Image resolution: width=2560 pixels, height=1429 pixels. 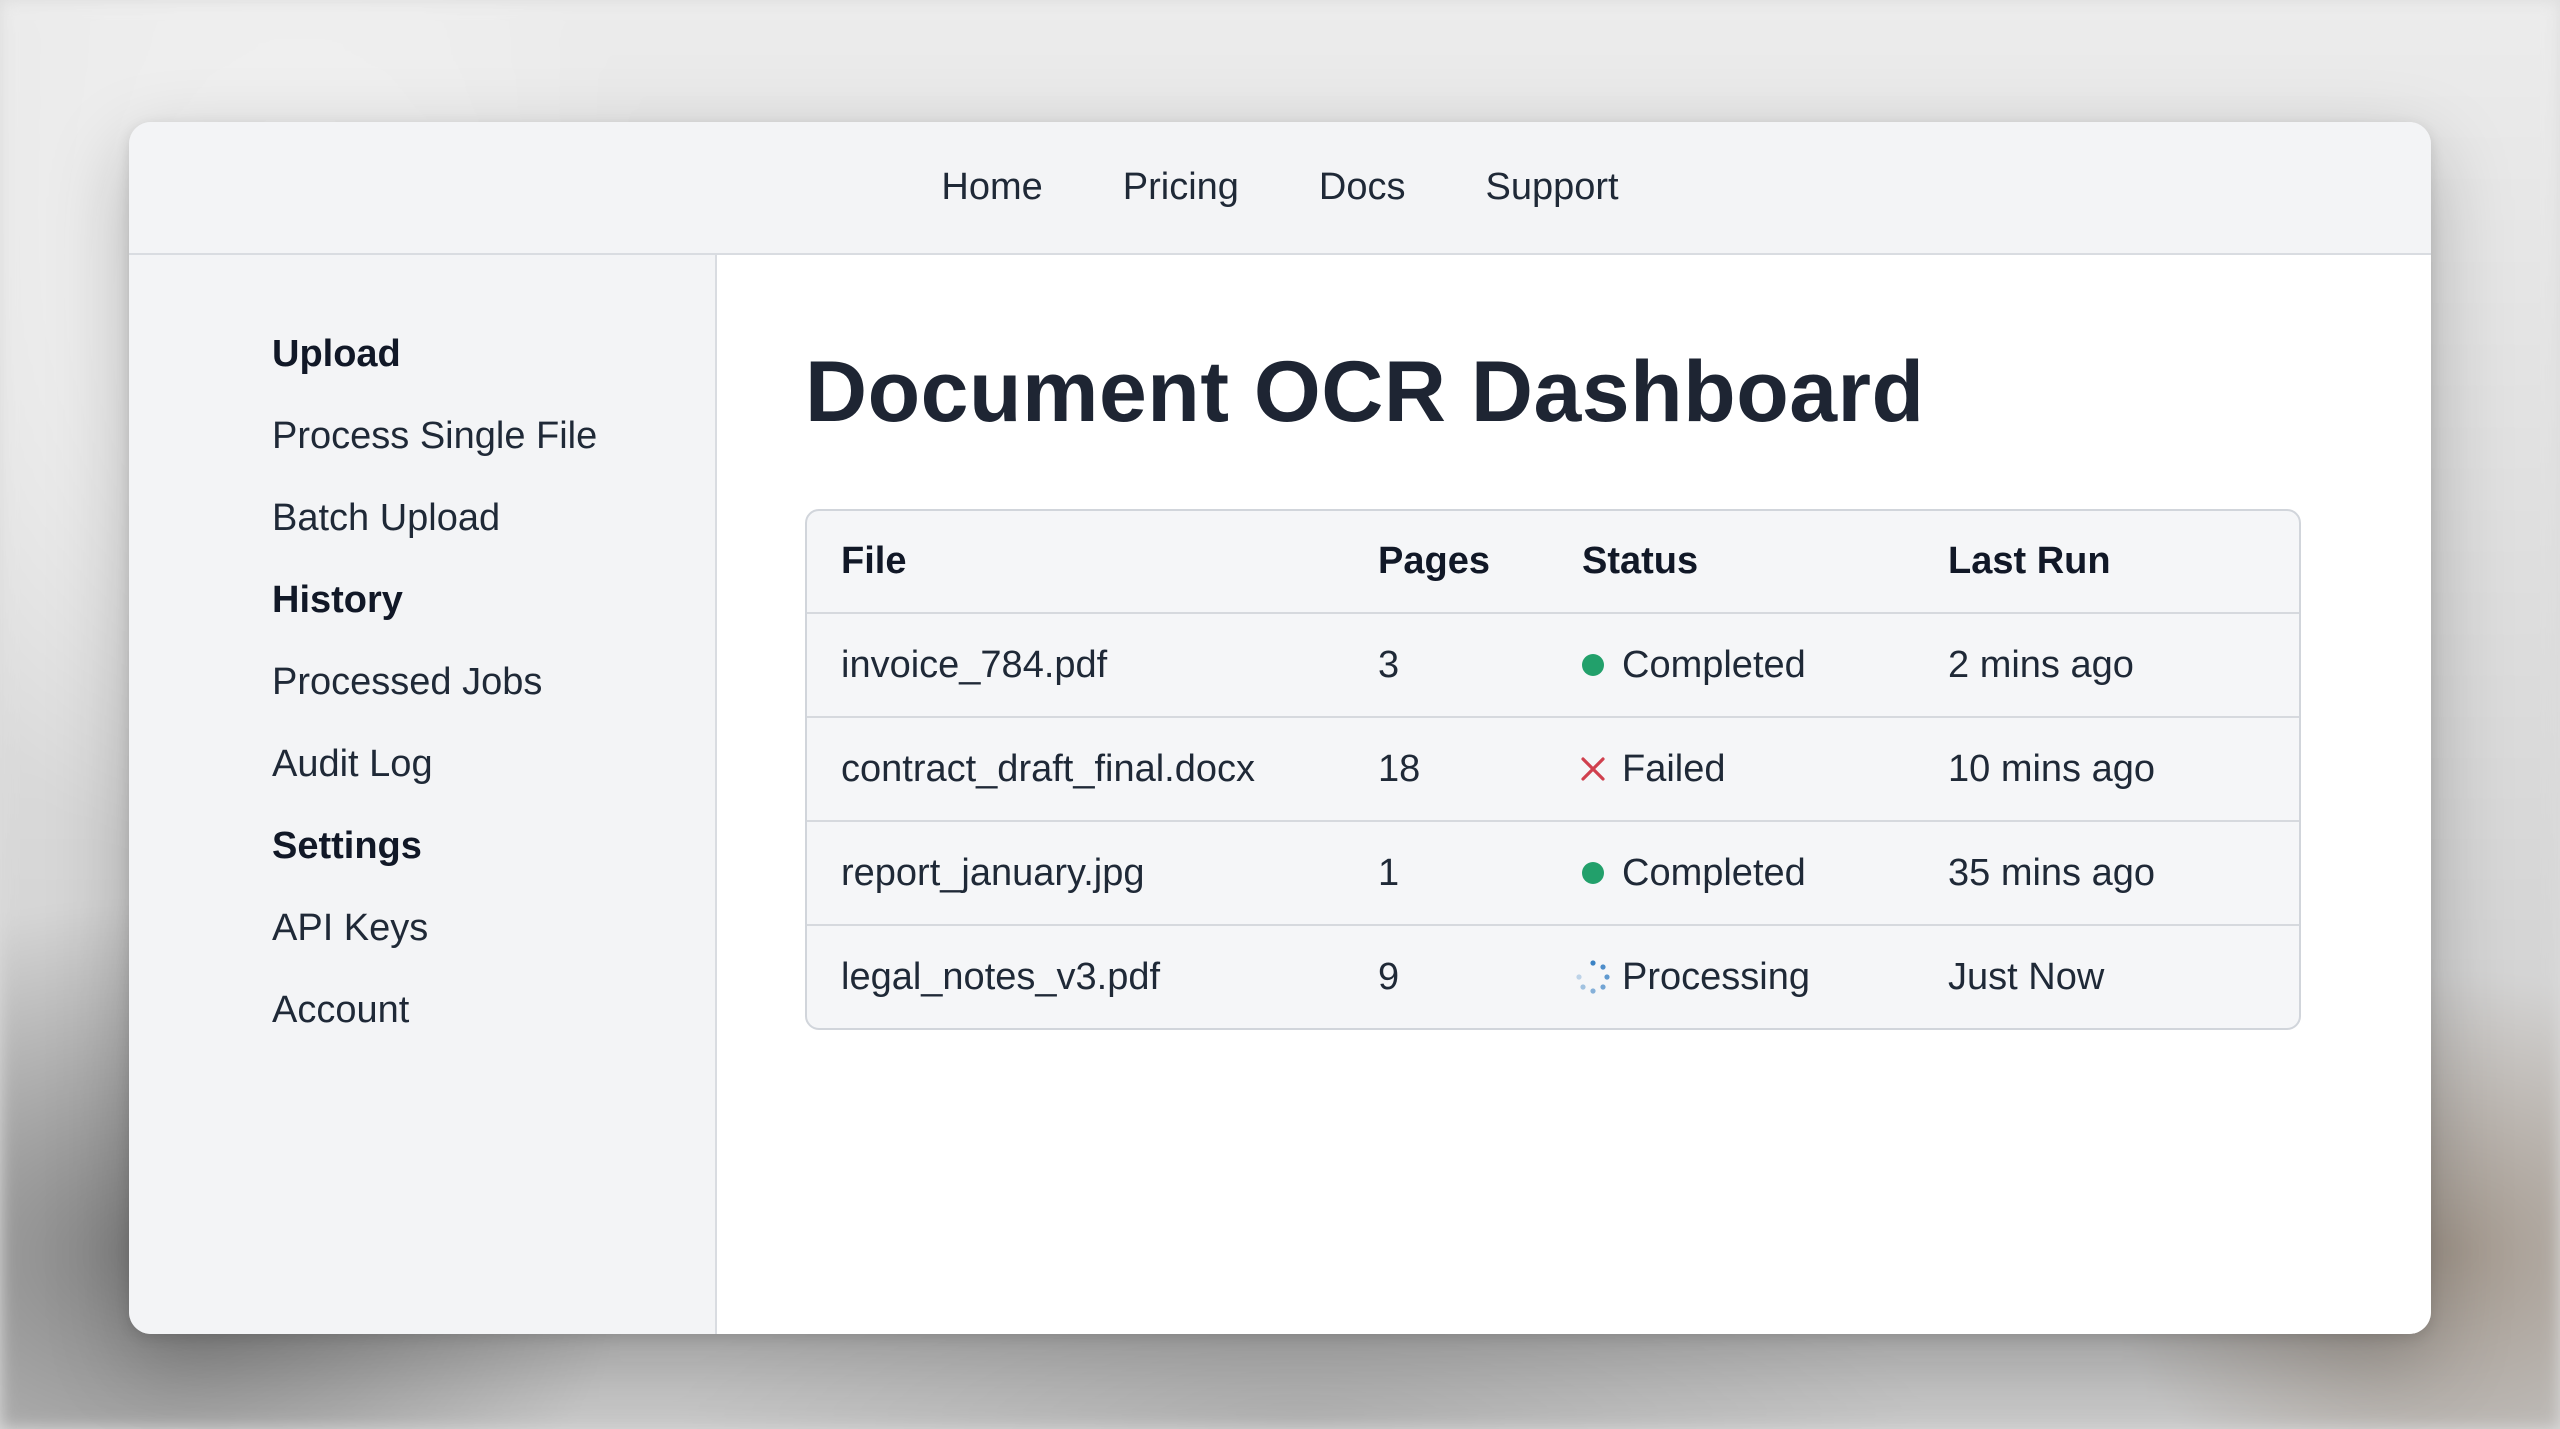 What do you see at coordinates (1362, 187) in the screenshot?
I see `nav-docs: Docs` at bounding box center [1362, 187].